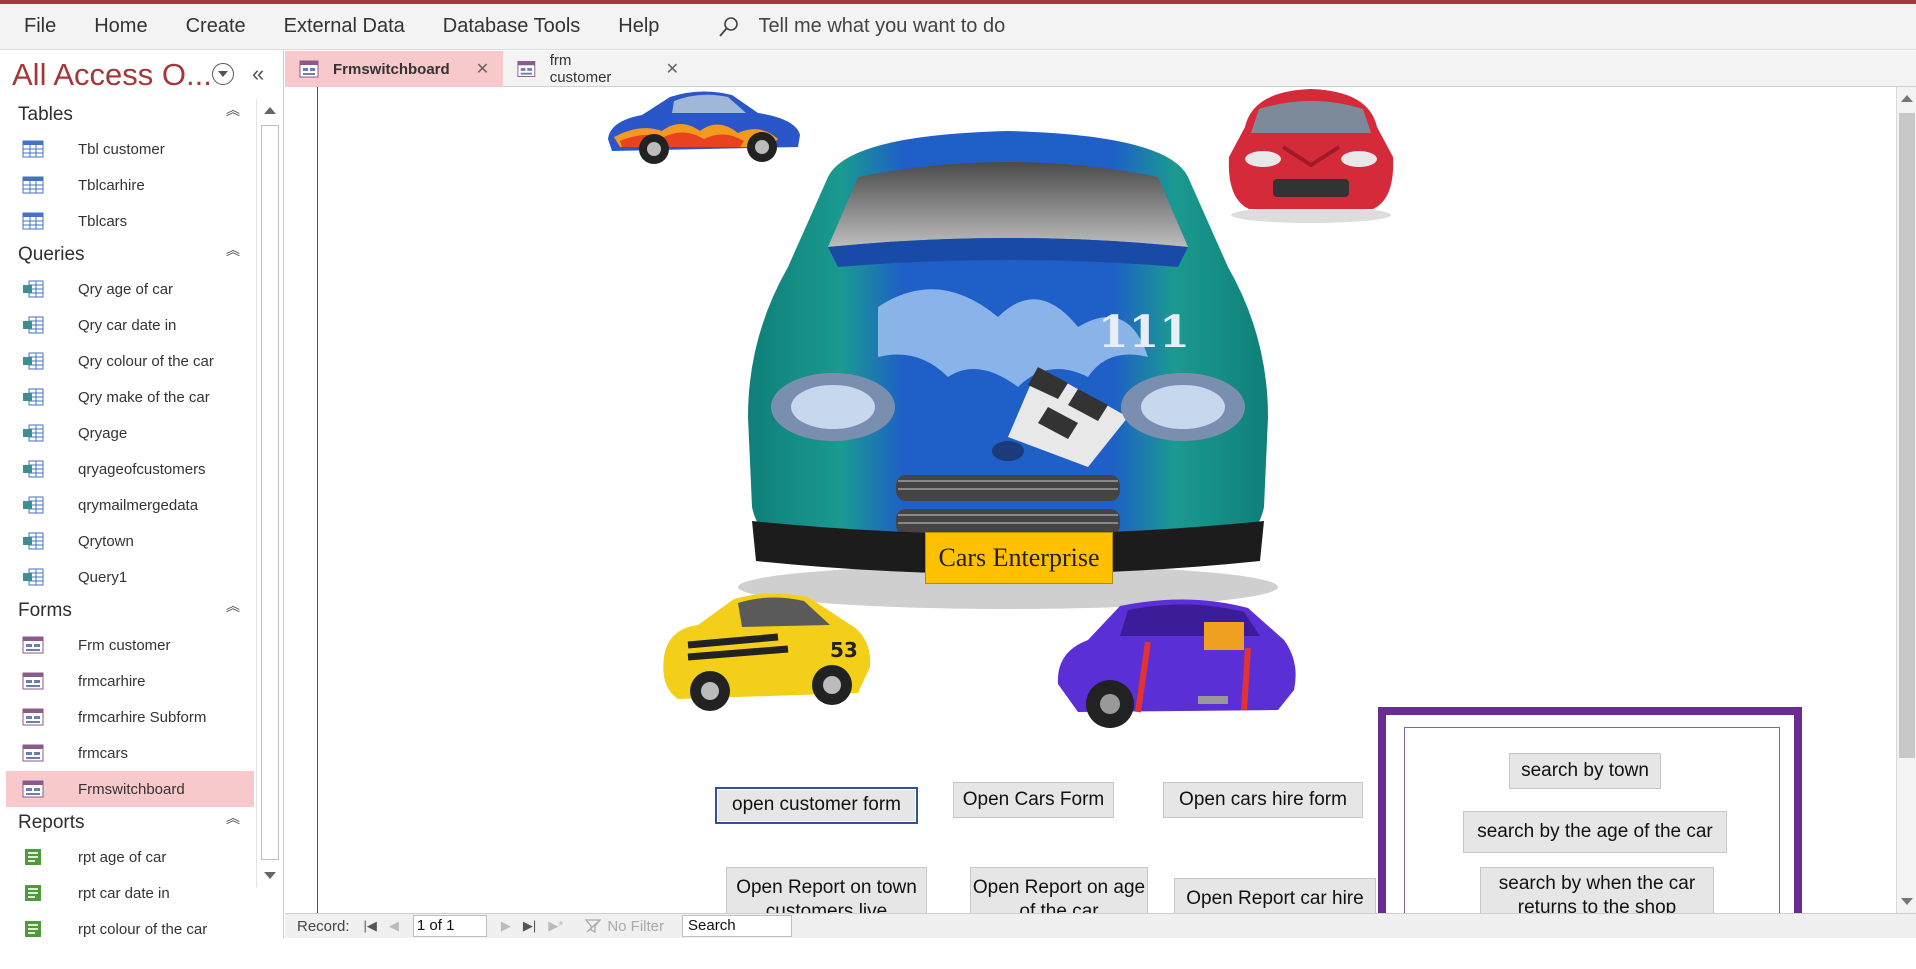 The width and height of the screenshot is (1916, 969). What do you see at coordinates (826, 890) in the screenshot?
I see `open-report-town-button: Open Report on town customers live` at bounding box center [826, 890].